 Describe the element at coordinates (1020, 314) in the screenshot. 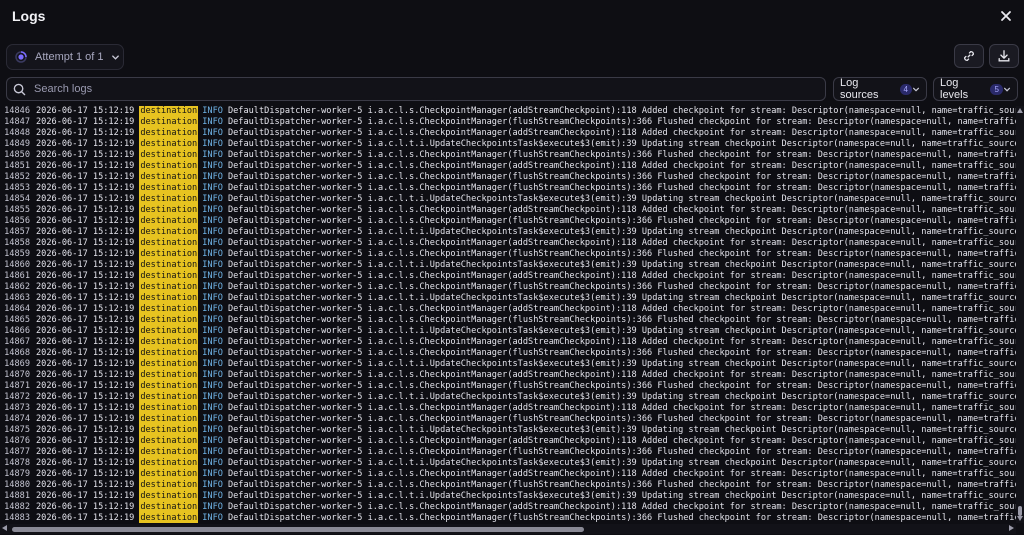

I see `vertical-scrollbar` at that location.